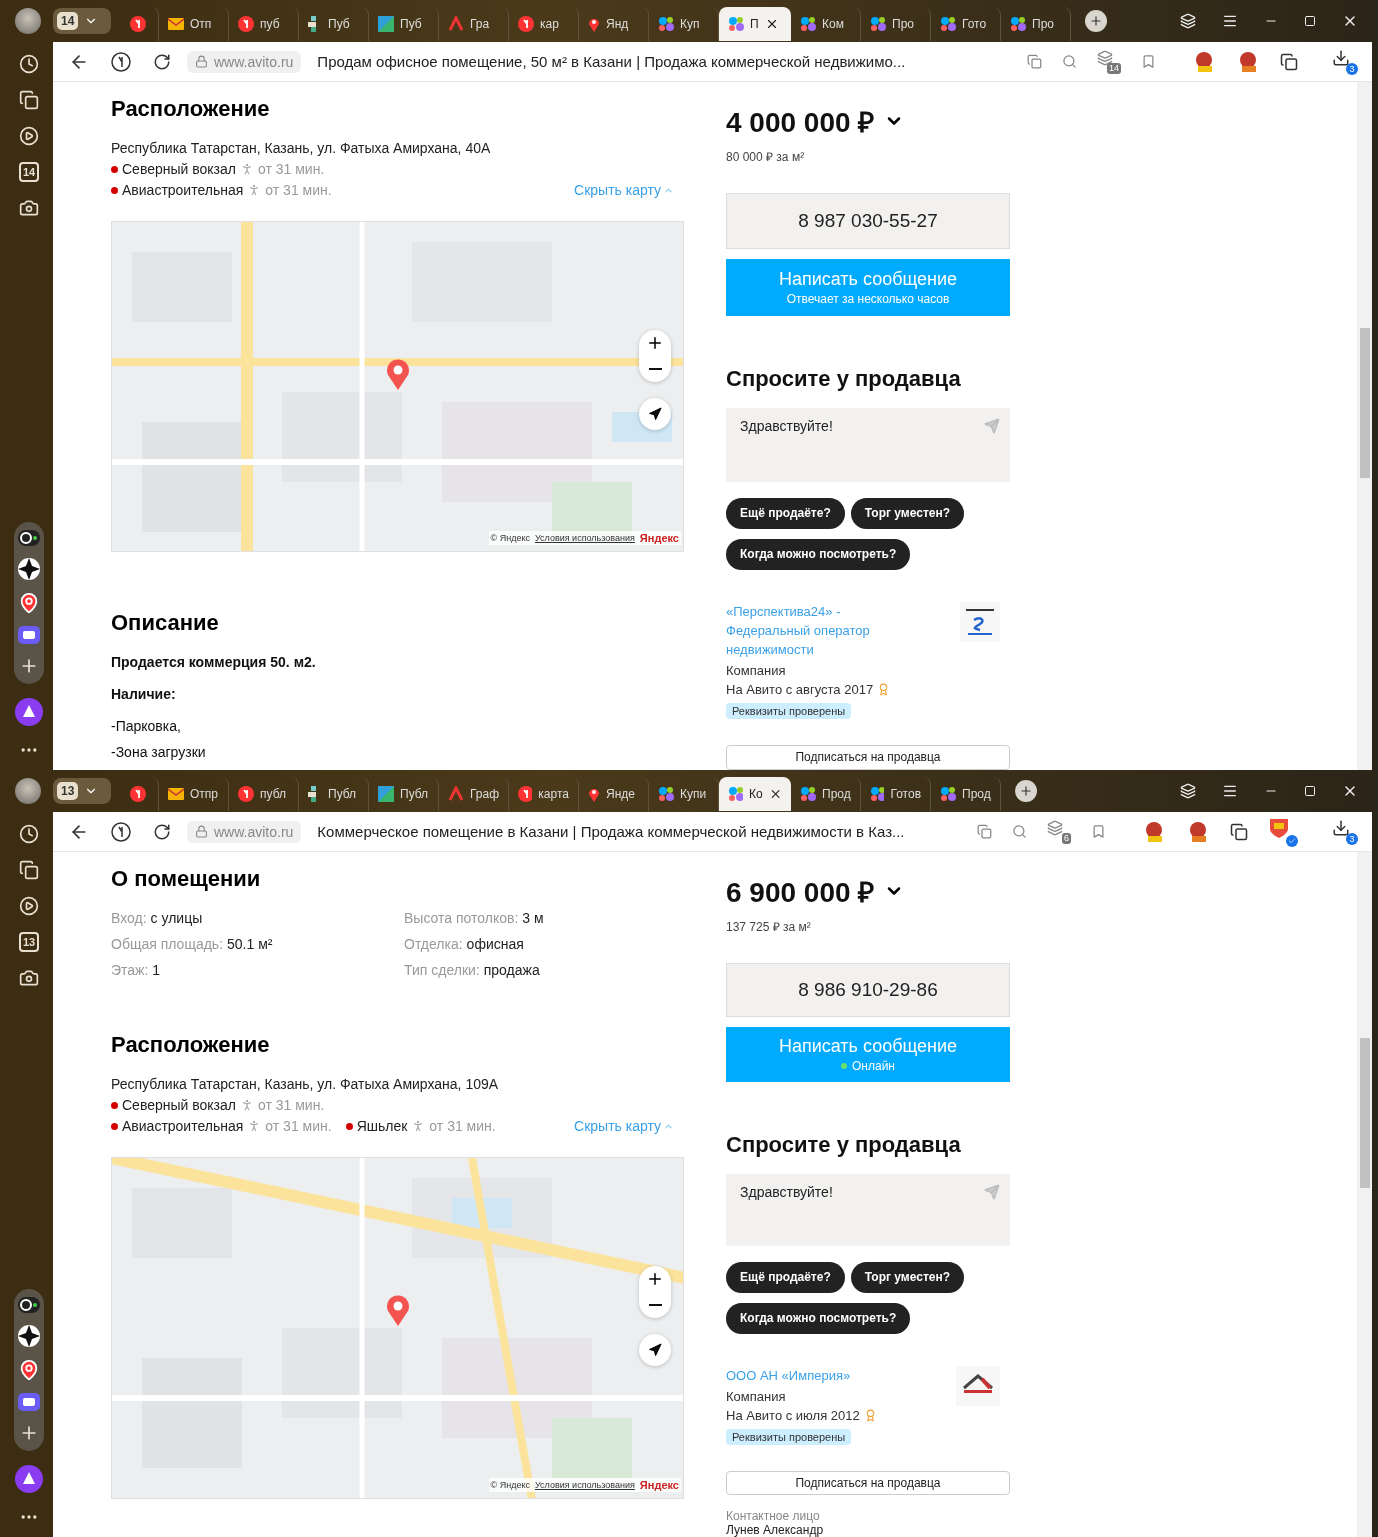  What do you see at coordinates (474, 794) in the screenshot?
I see `browser-tab: Граф` at bounding box center [474, 794].